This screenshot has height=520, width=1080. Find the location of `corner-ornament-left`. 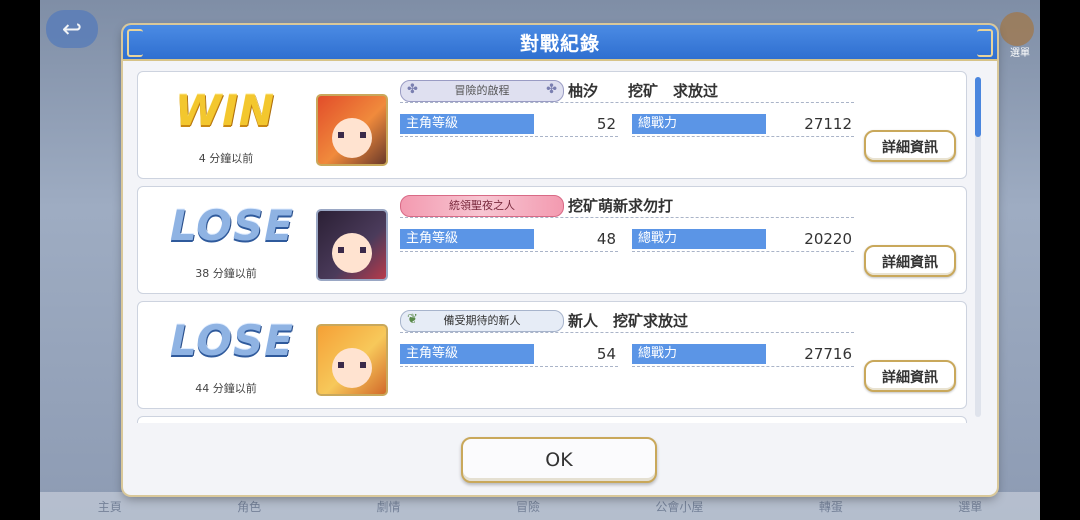

corner-ornament-left is located at coordinates (135, 43).